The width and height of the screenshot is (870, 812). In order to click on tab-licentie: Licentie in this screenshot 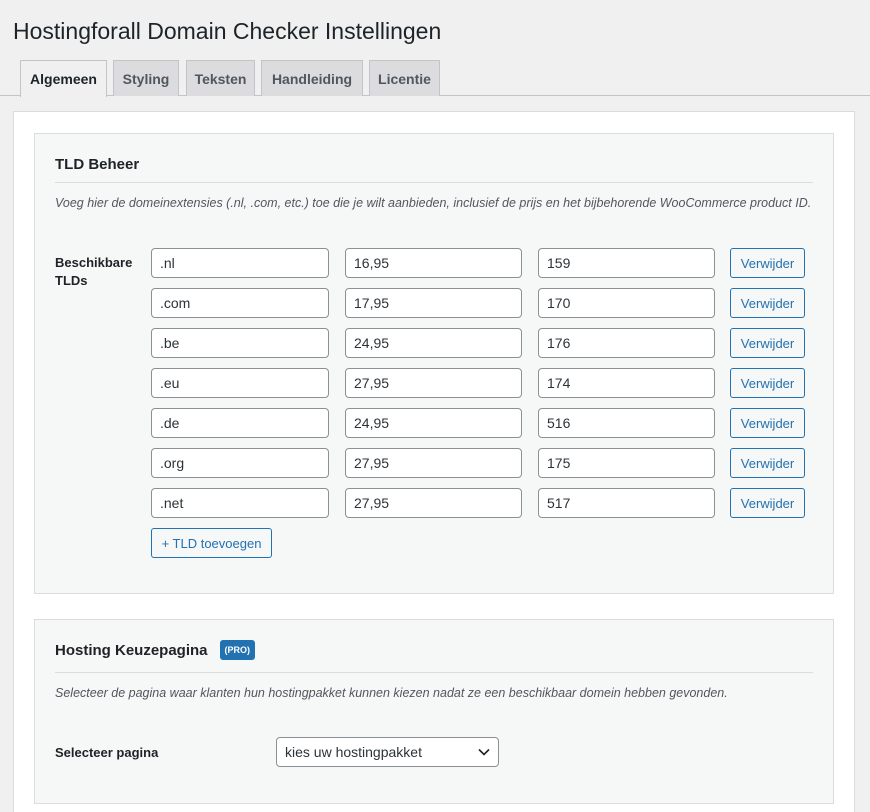, I will do `click(404, 78)`.